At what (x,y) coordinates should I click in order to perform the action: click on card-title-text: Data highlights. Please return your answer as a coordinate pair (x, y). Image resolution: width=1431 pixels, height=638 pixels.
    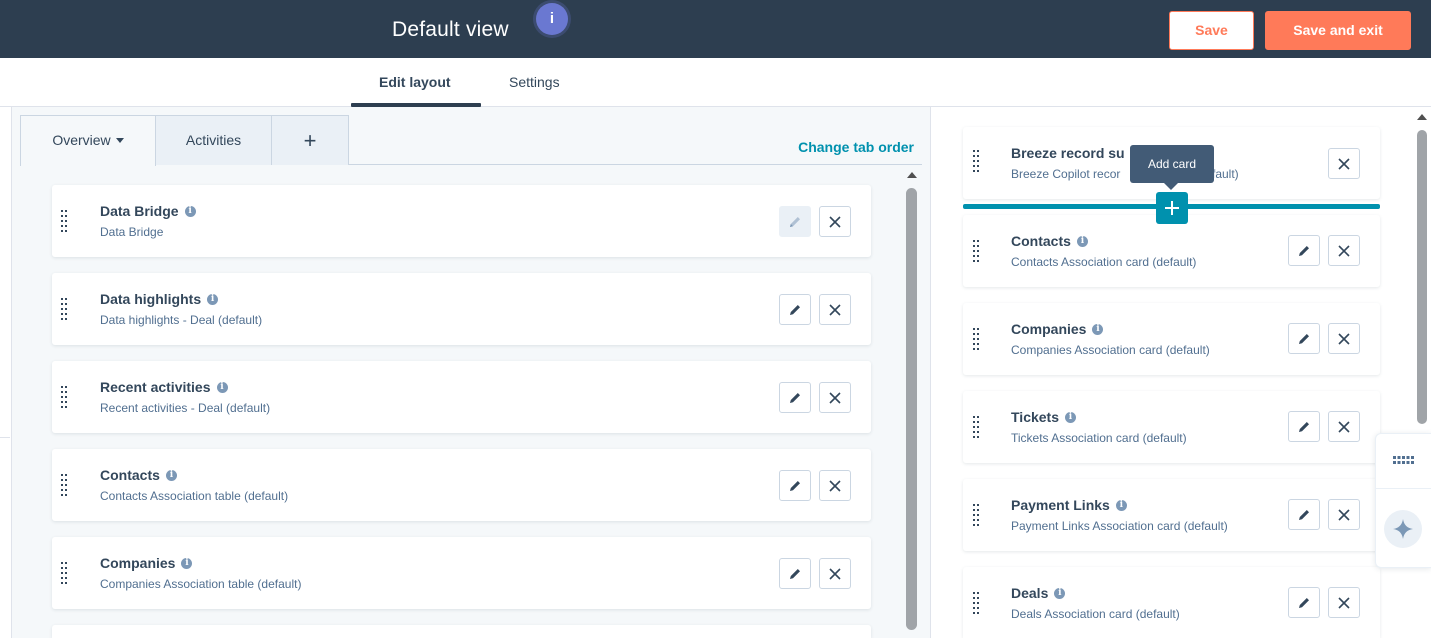
    Looking at the image, I should click on (151, 299).